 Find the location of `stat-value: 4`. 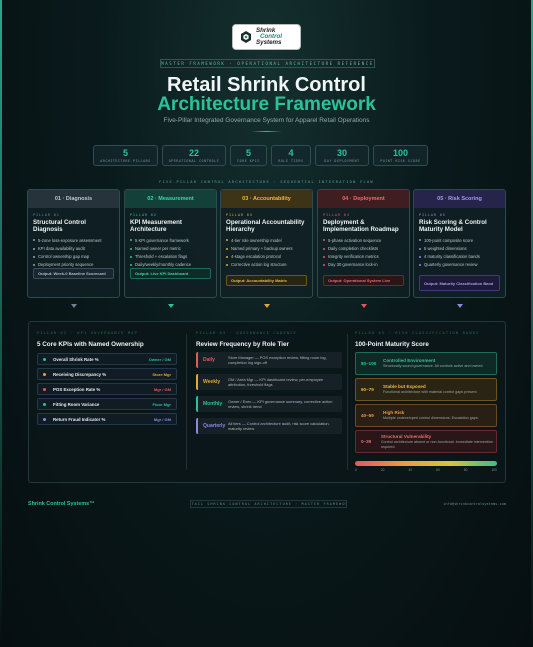

stat-value: 4 is located at coordinates (291, 153).